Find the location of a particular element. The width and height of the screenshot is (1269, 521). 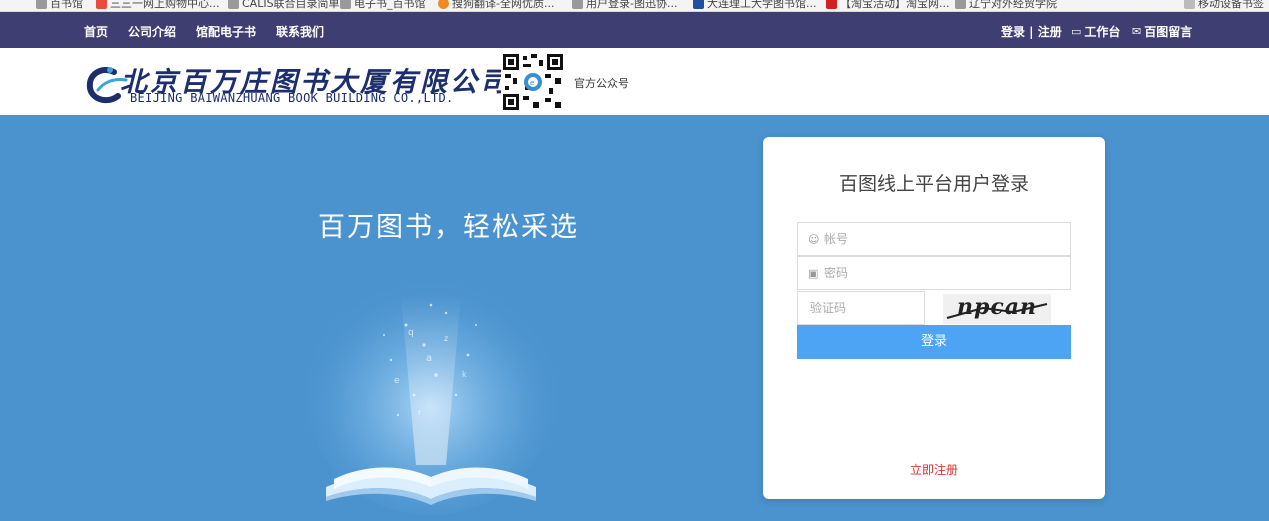

svg-text: k is located at coordinates (464, 374).